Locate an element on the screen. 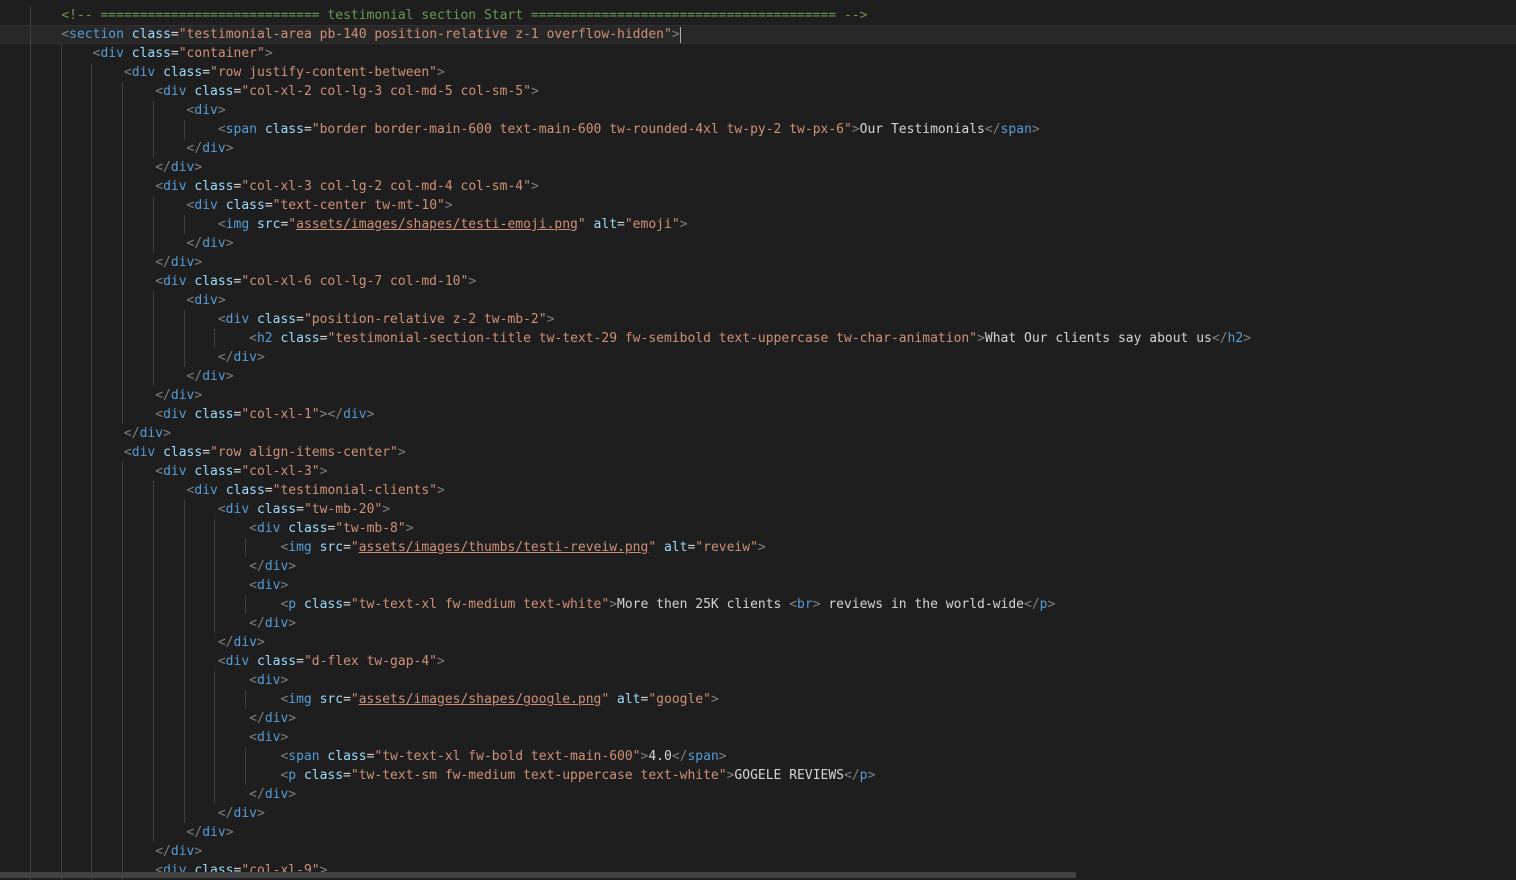 This screenshot has width=1516, height=880. code-token: "emoji" is located at coordinates (652, 224).